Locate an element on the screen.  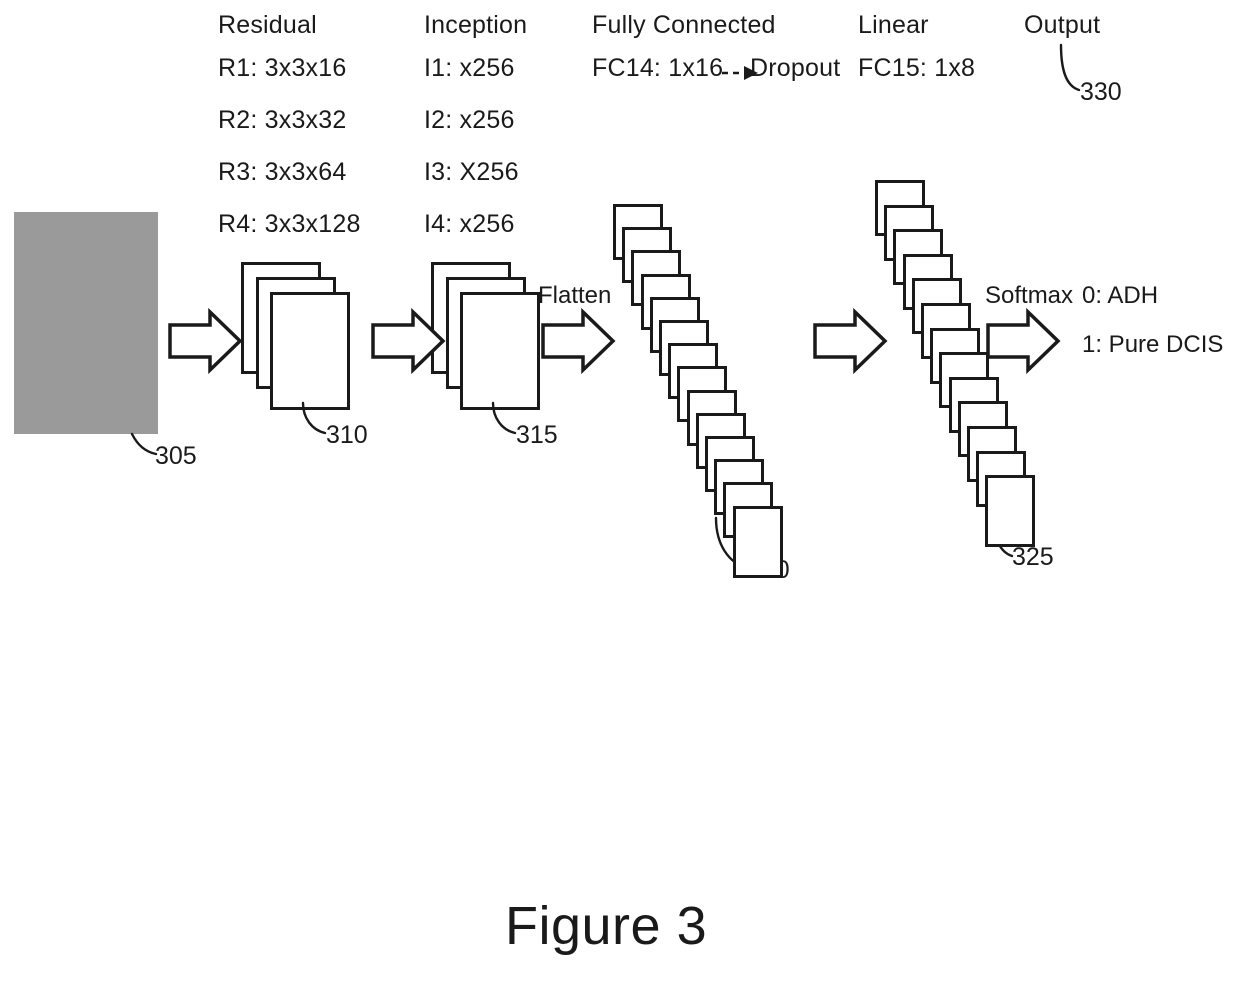
flow-arrow-residual-to-inception is located at coordinates (408, 341).